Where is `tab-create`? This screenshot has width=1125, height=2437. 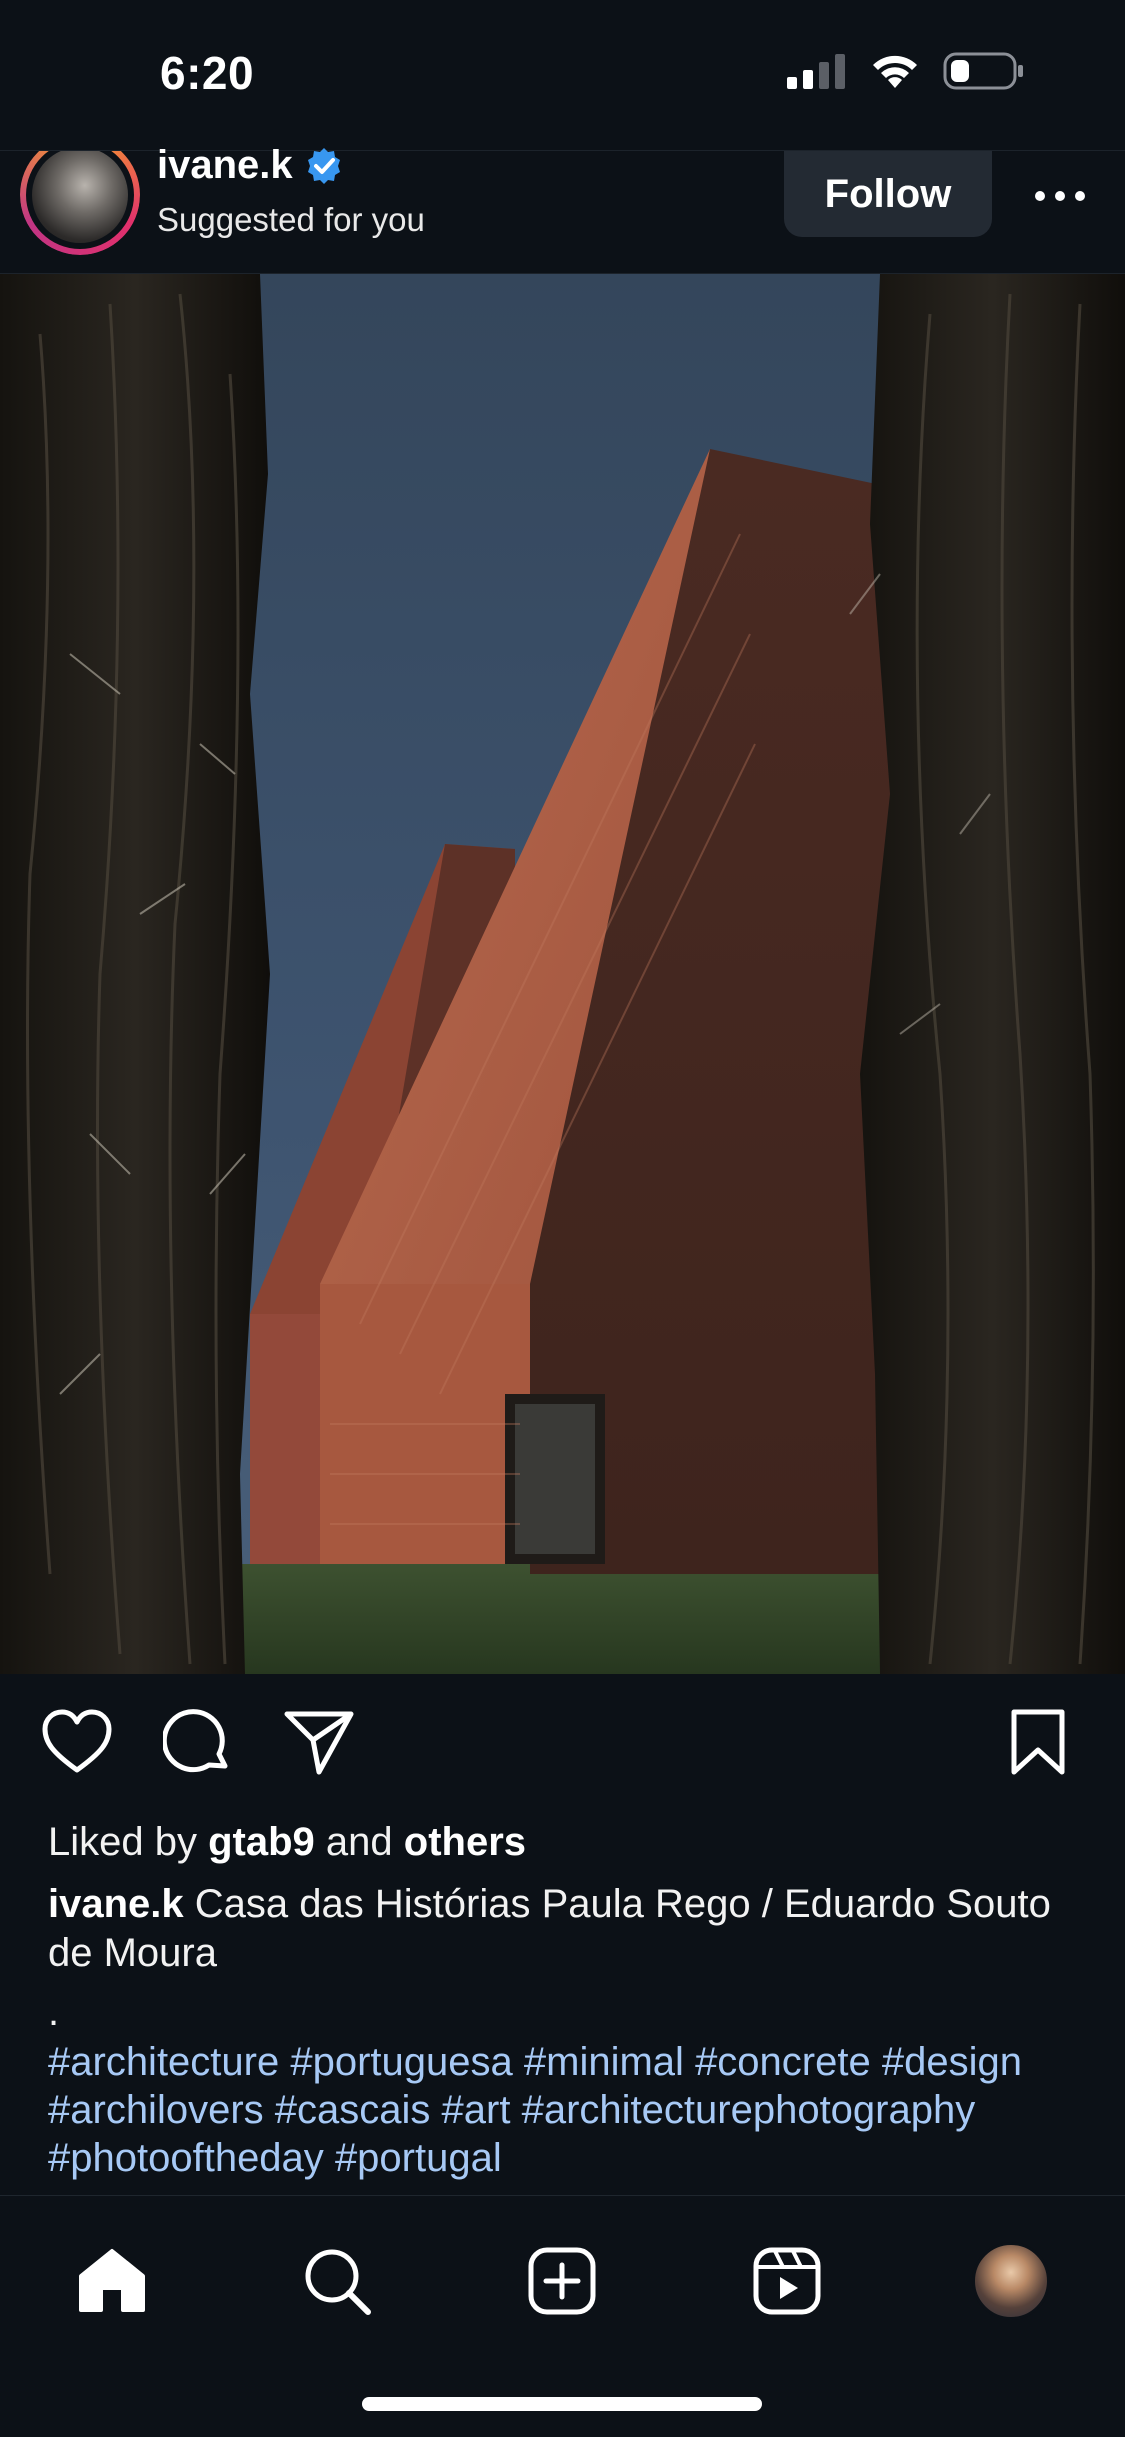
tab-create is located at coordinates (562, 2281).